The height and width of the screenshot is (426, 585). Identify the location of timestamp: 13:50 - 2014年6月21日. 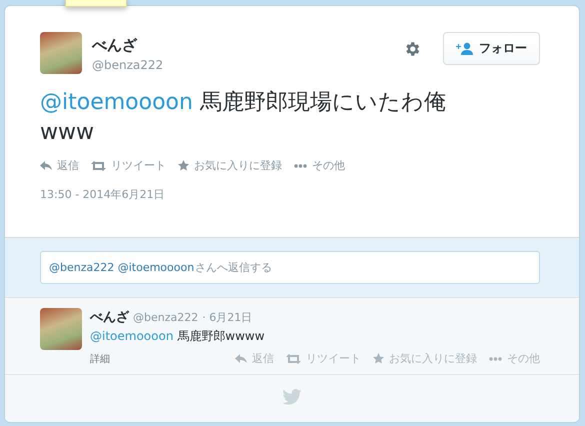
(103, 194).